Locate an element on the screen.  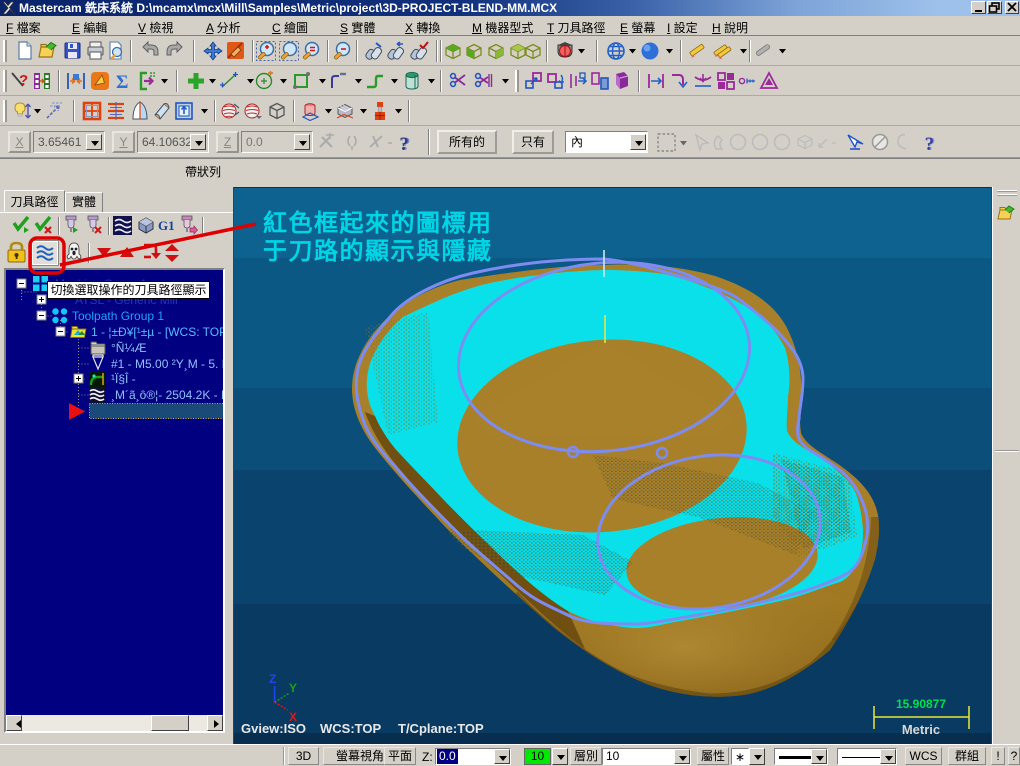
svg-text: Gview:ISO is located at coordinates (273, 728).